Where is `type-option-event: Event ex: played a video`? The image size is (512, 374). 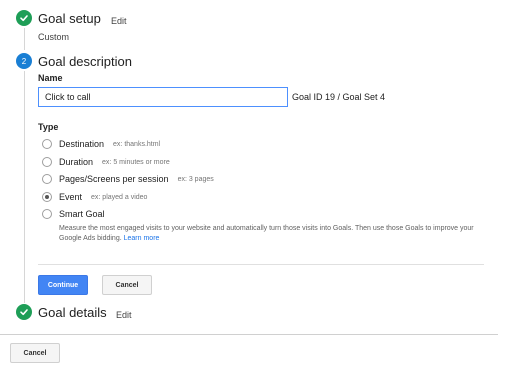 type-option-event: Event ex: played a video is located at coordinates (94, 197).